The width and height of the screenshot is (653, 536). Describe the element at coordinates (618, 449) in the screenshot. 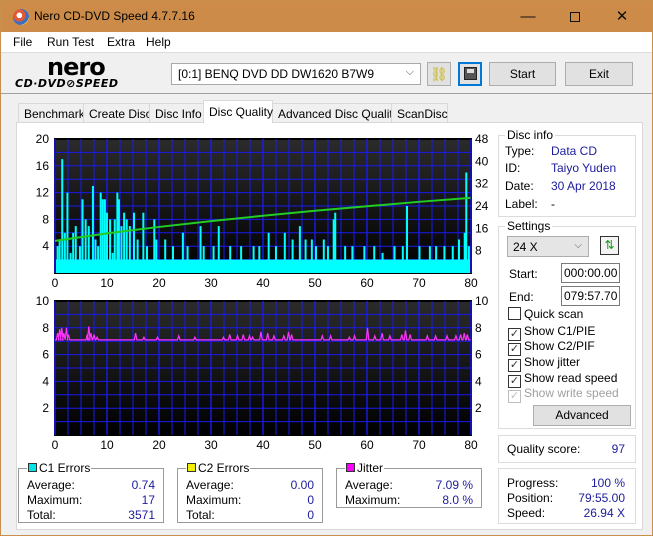

I see `quality-score-value: 97` at that location.